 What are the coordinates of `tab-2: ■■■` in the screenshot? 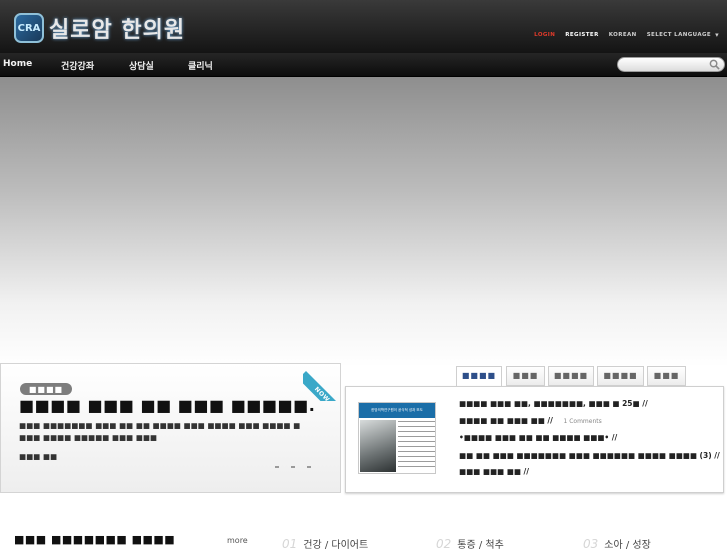 It's located at (525, 376).